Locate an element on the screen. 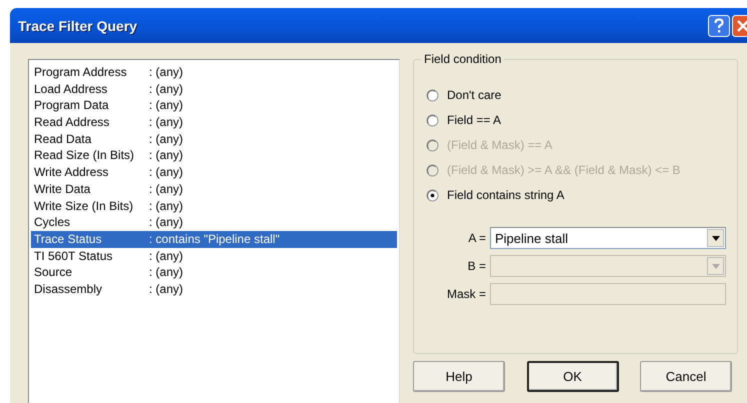  group-title: Field condition is located at coordinates (462, 59).